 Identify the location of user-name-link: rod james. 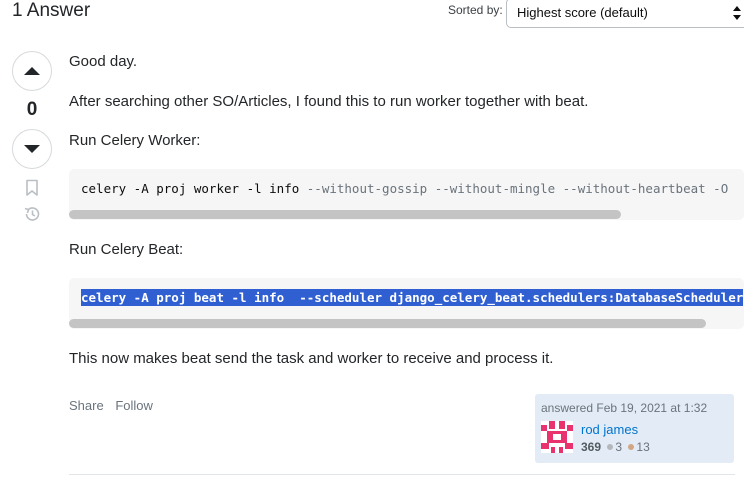
(609, 429).